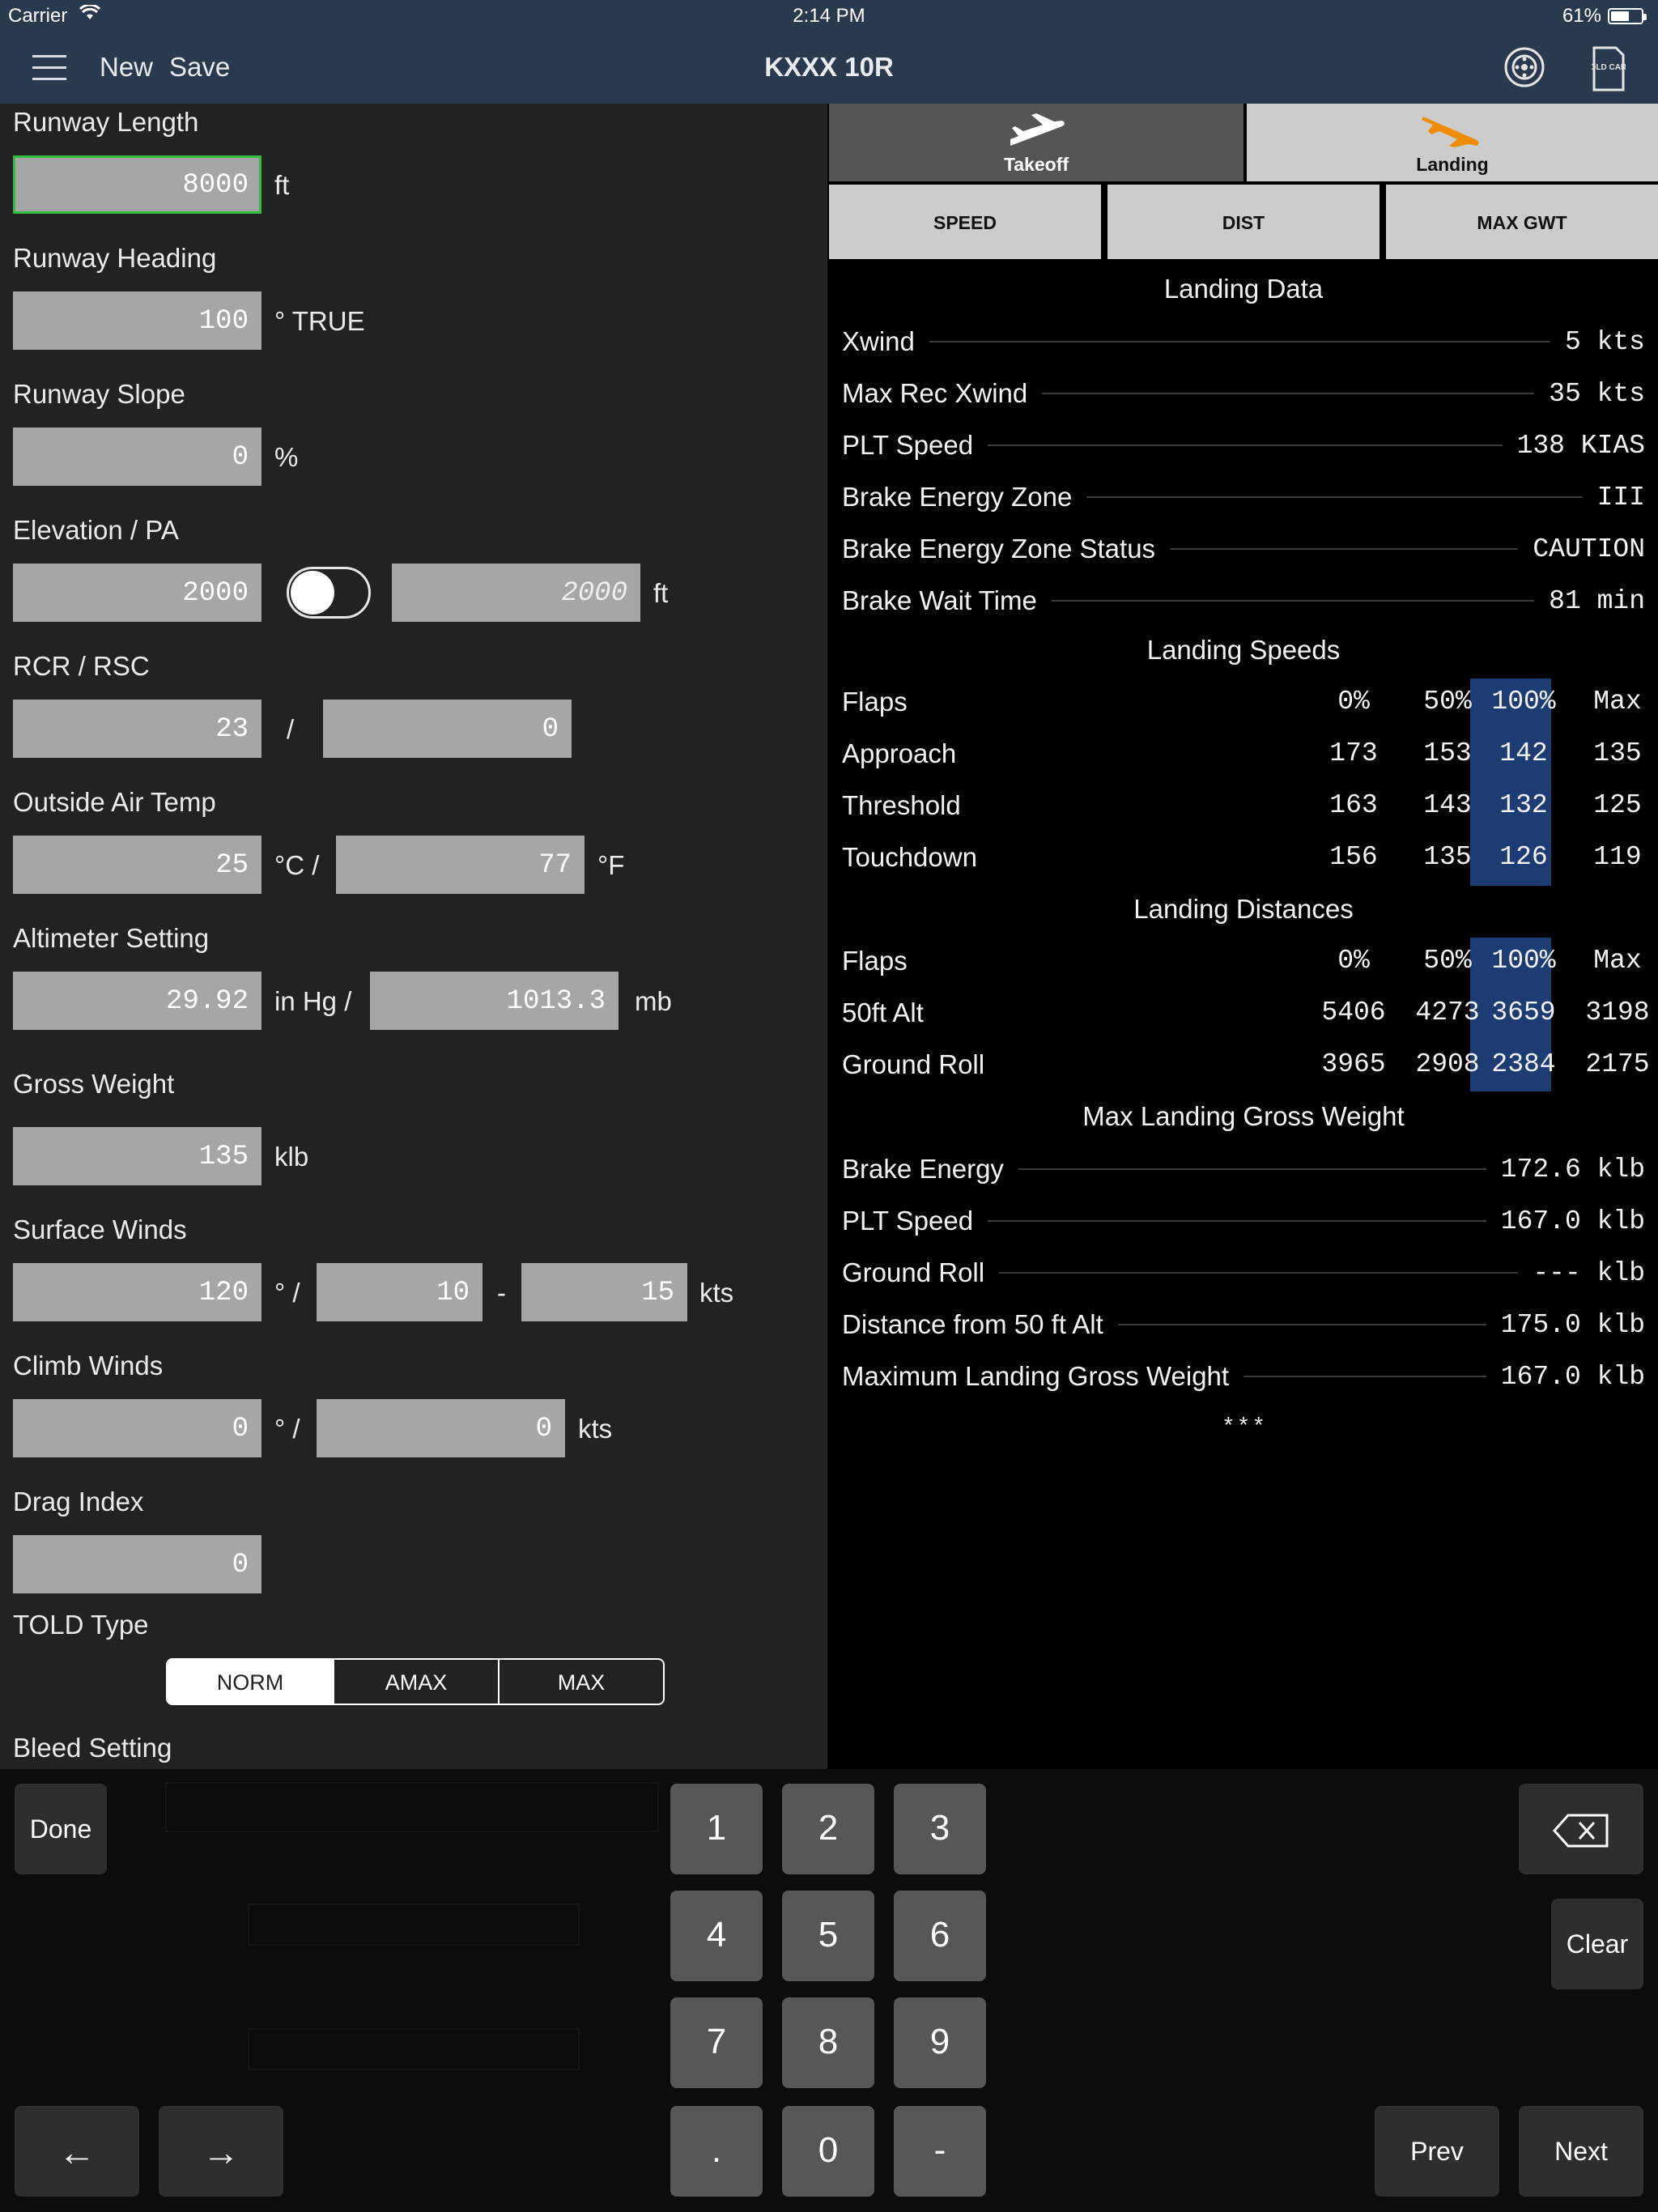  What do you see at coordinates (137, 1156) in the screenshot?
I see `gross-weight-field: 135` at bounding box center [137, 1156].